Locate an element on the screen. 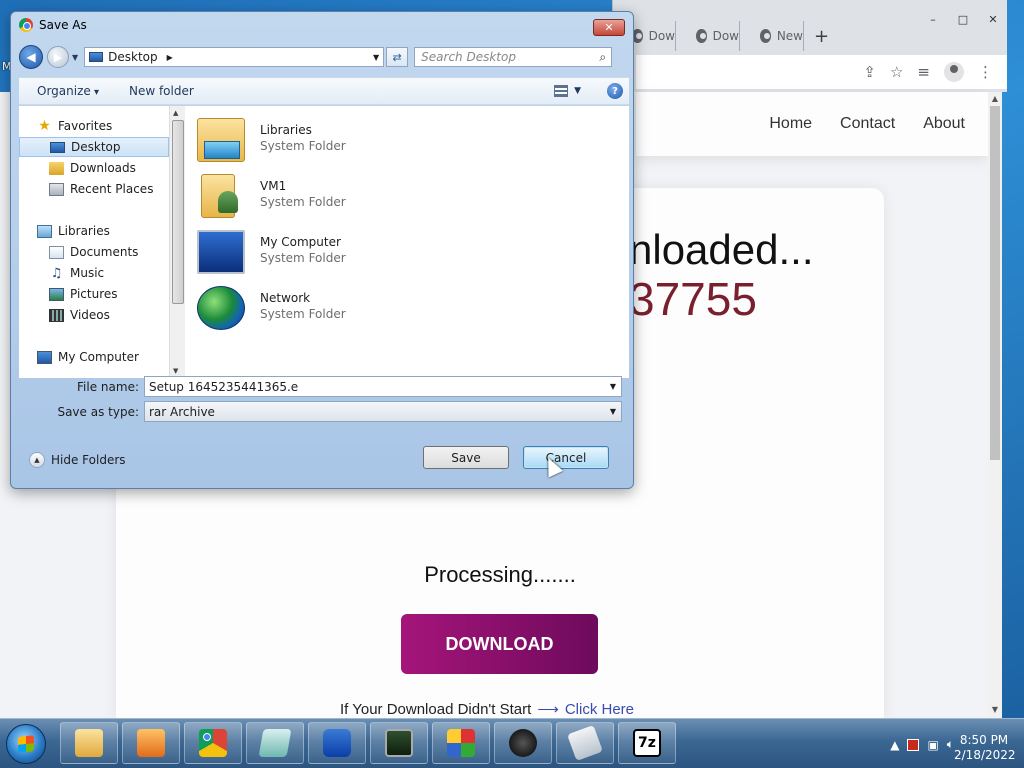 Image resolution: width=1024 pixels, height=768 pixels. list-item: Libraries System Folder is located at coordinates (307, 139).